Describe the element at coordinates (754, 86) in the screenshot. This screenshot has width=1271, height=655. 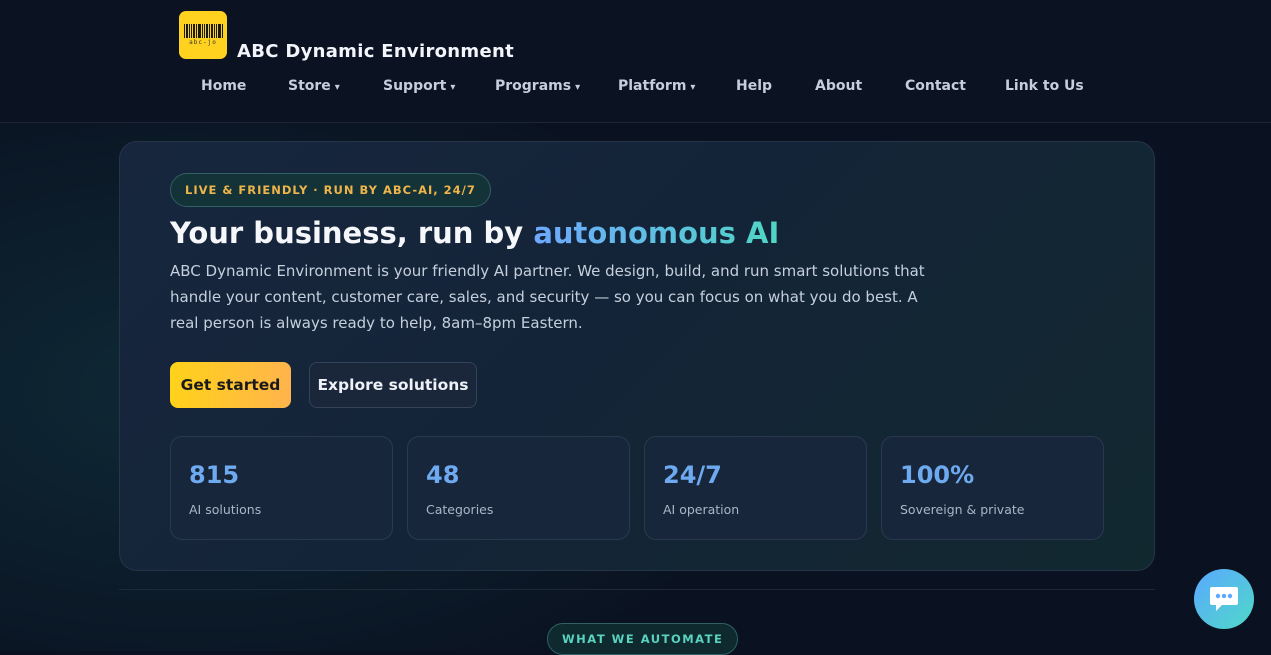
I see `nav-help: Help` at that location.